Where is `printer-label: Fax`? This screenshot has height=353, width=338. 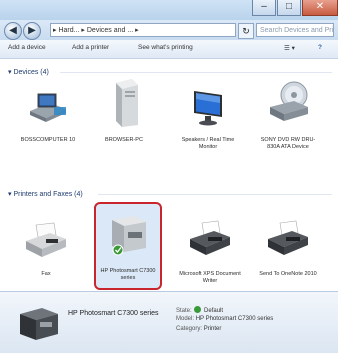 printer-label: Fax is located at coordinates (46, 274).